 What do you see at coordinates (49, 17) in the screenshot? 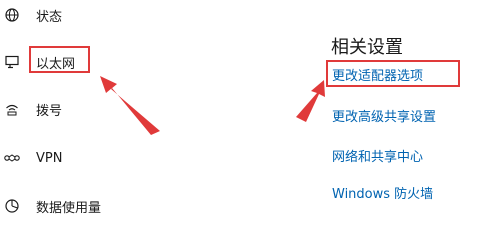
I see `sidebar-item-label: 状态` at bounding box center [49, 17].